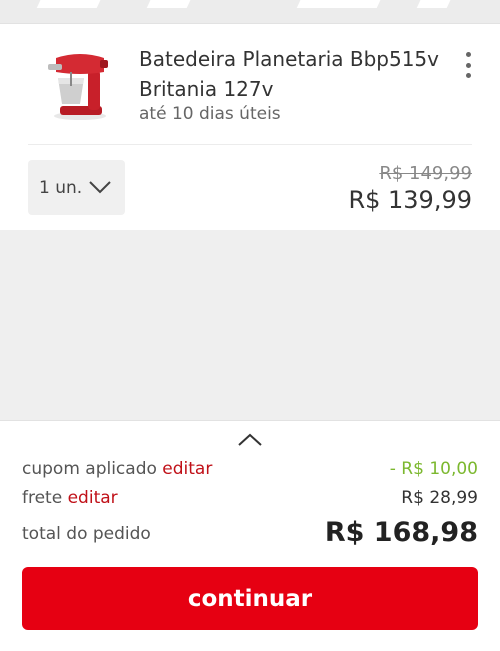 This screenshot has height=651, width=500. Describe the element at coordinates (250, 144) in the screenshot. I see `divider` at that location.